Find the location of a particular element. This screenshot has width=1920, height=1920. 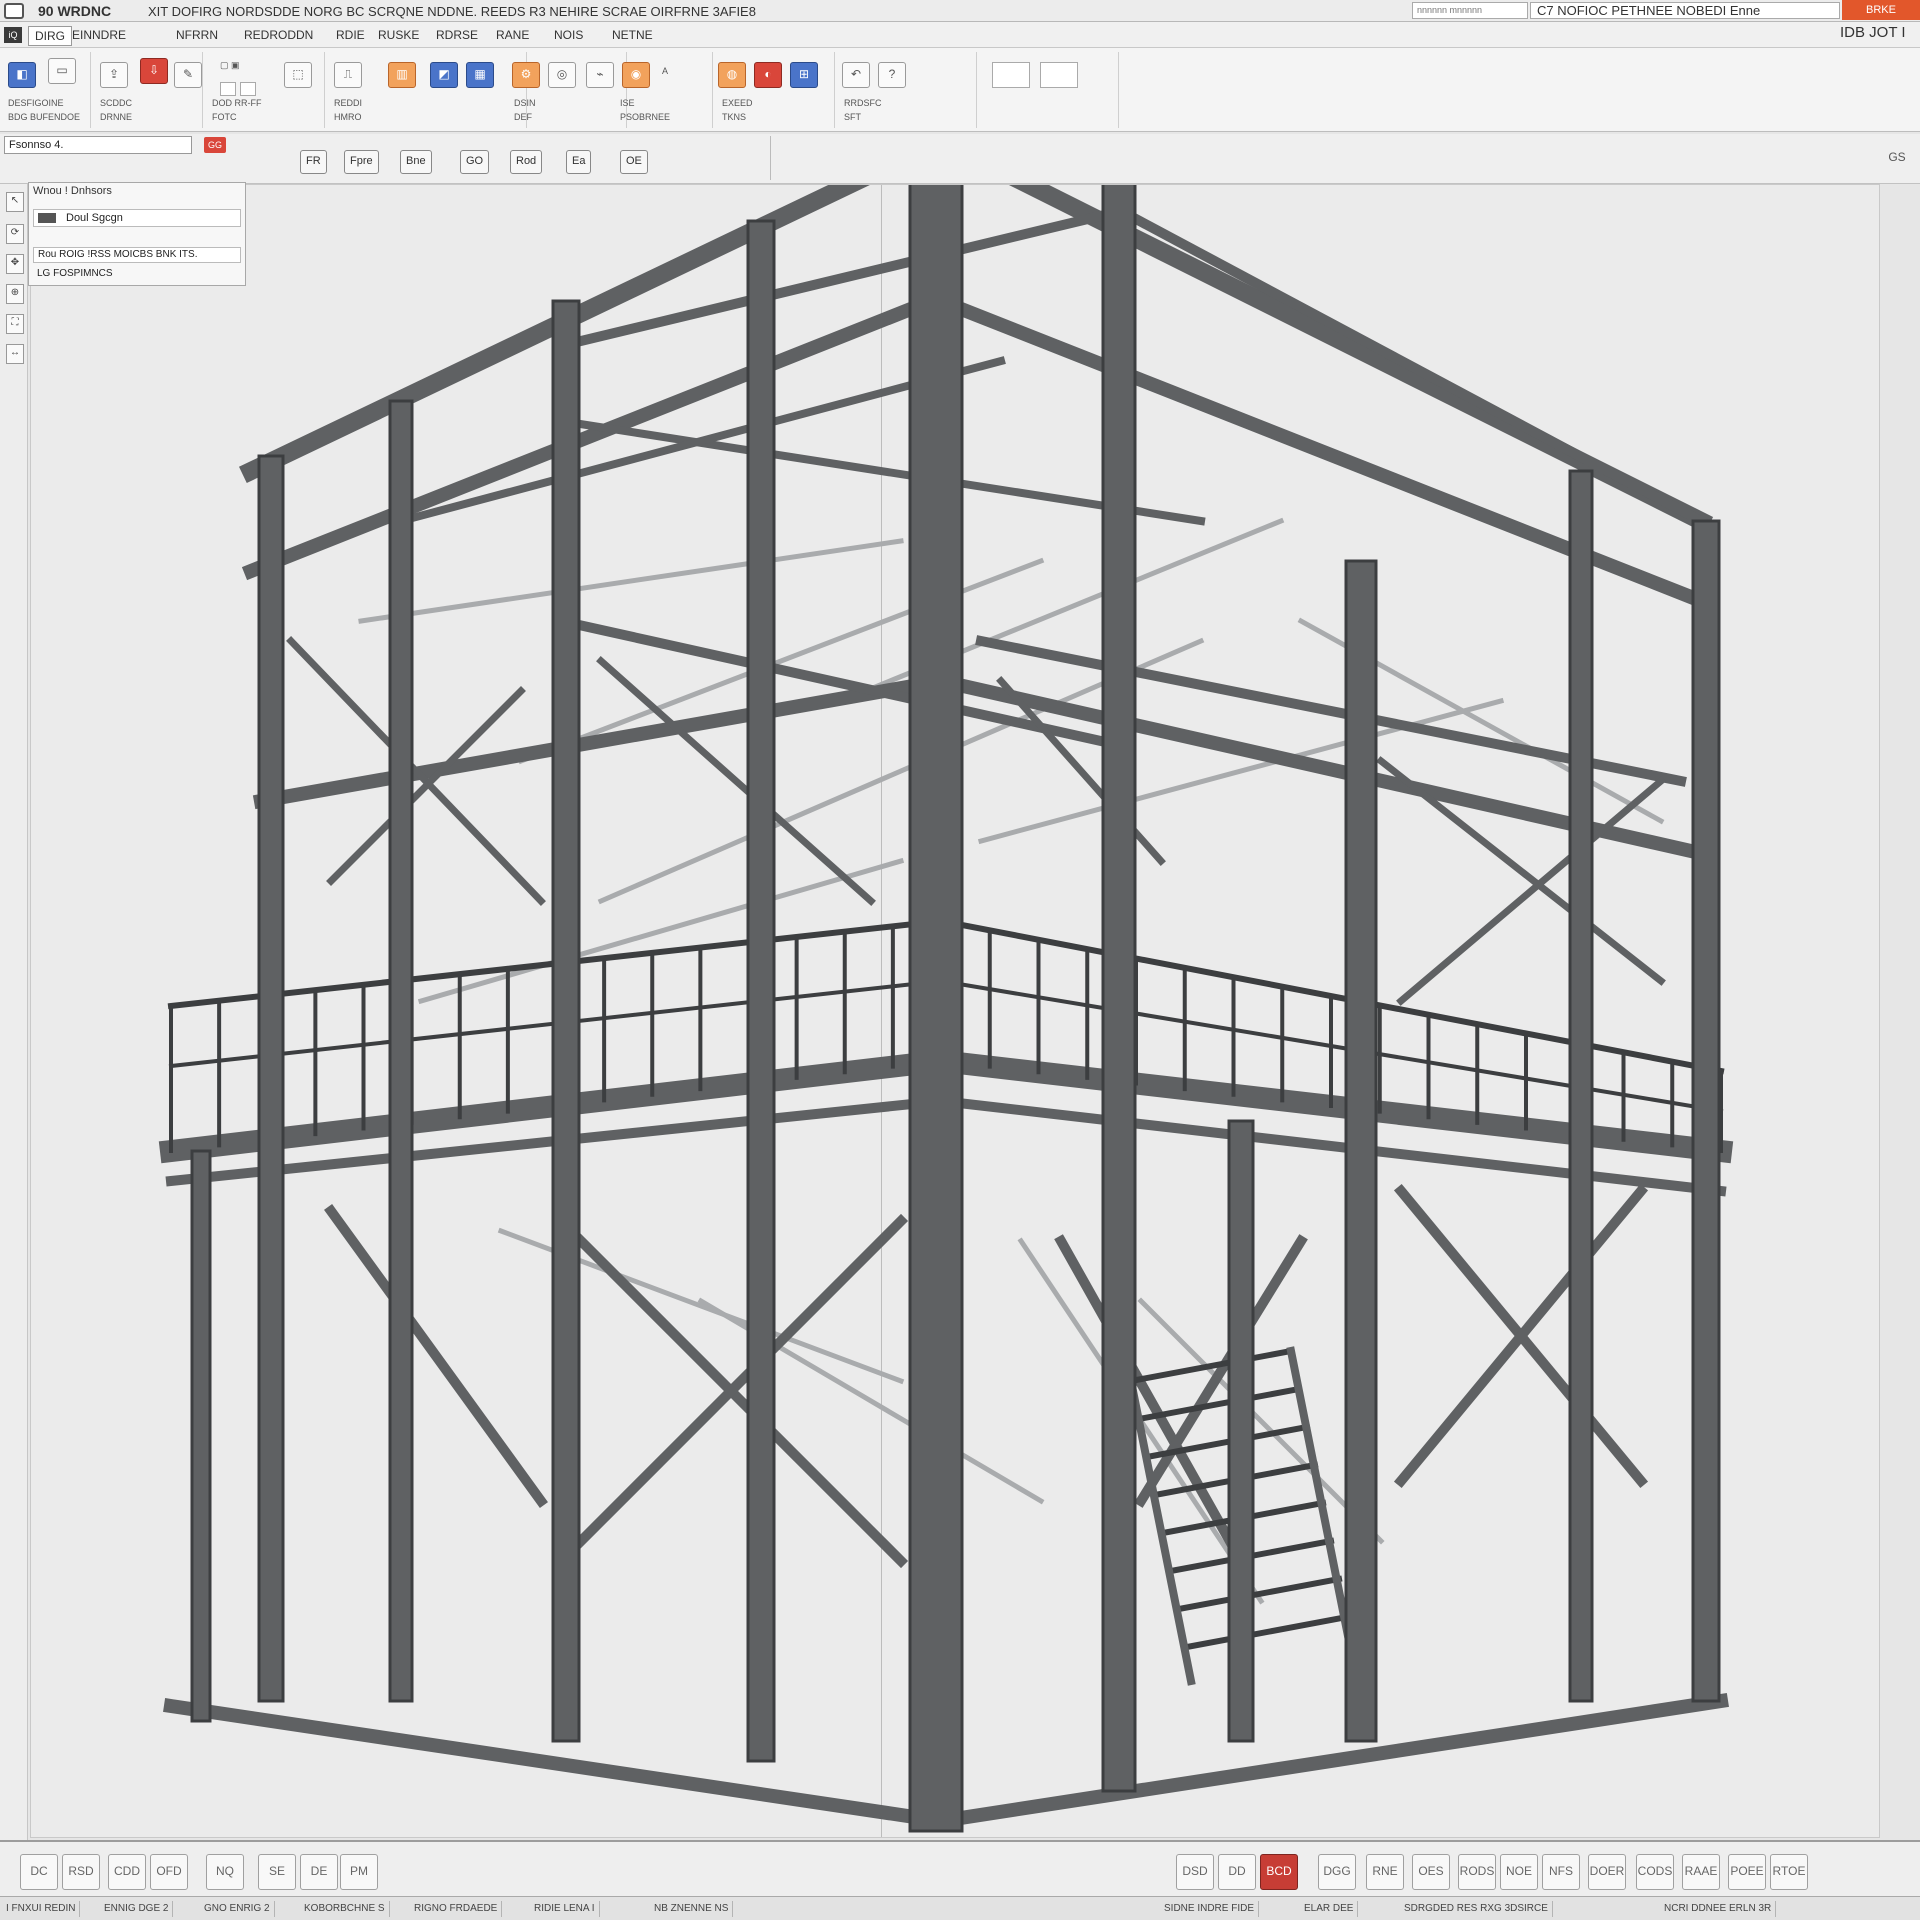

pen-icon: ✎ is located at coordinates (188, 75).